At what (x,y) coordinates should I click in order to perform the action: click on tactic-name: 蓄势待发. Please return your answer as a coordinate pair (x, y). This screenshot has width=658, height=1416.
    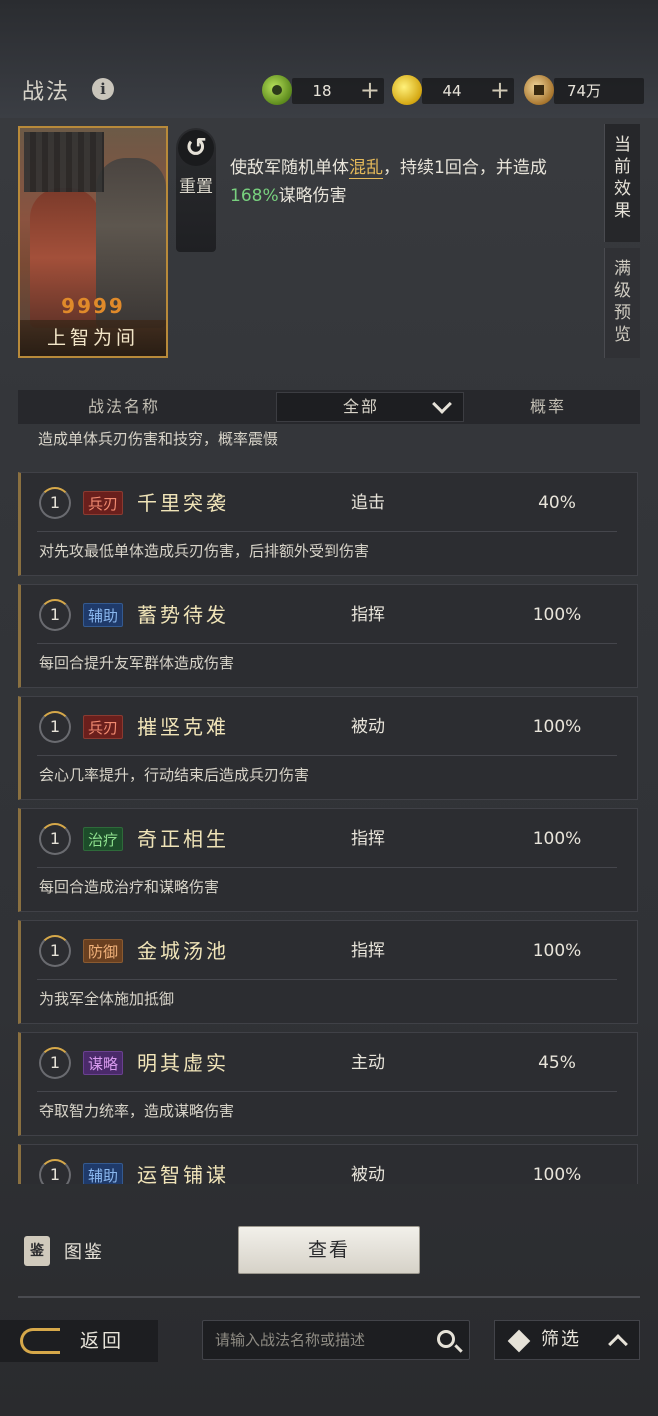
    Looking at the image, I should click on (183, 615).